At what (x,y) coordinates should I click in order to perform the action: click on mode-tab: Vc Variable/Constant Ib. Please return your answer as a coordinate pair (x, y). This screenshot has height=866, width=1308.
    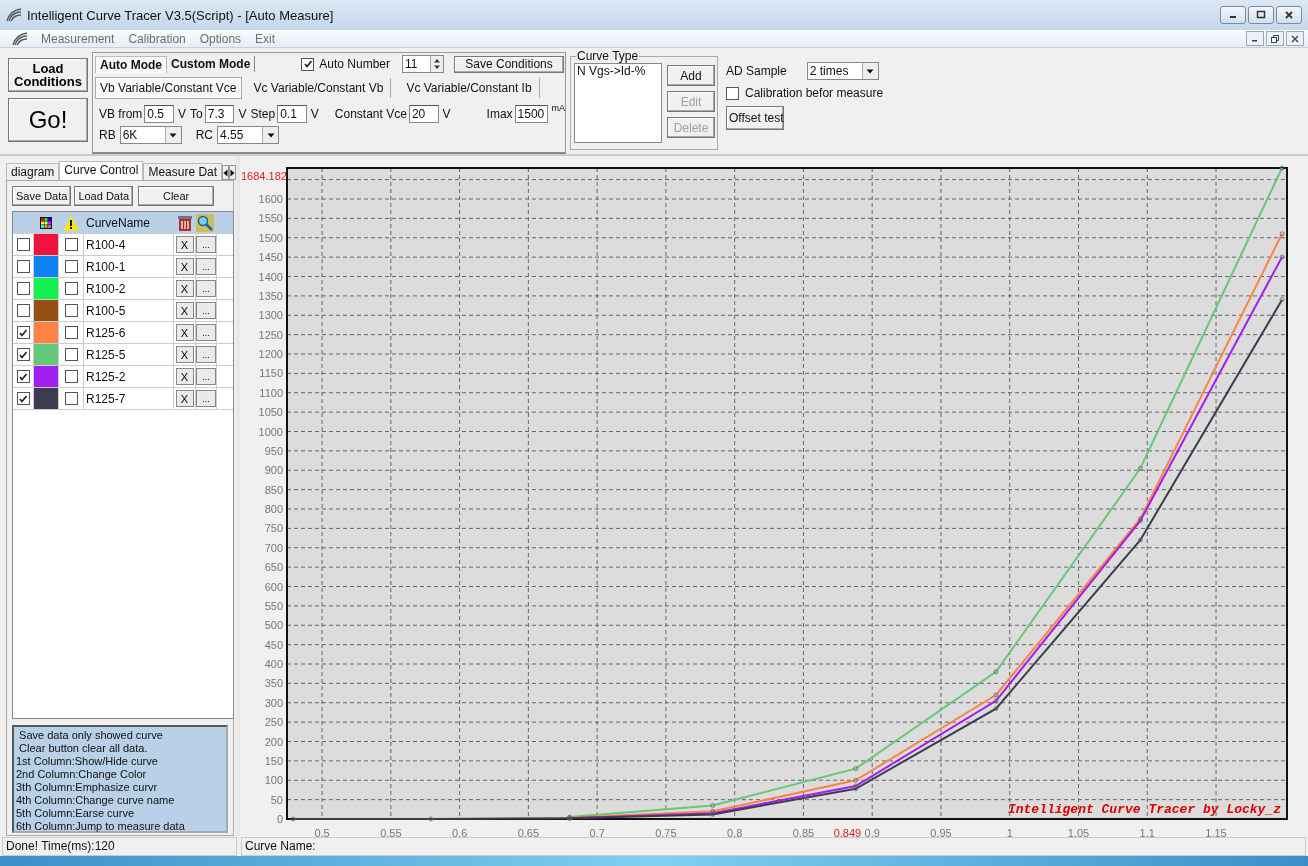
    Looking at the image, I should click on (469, 88).